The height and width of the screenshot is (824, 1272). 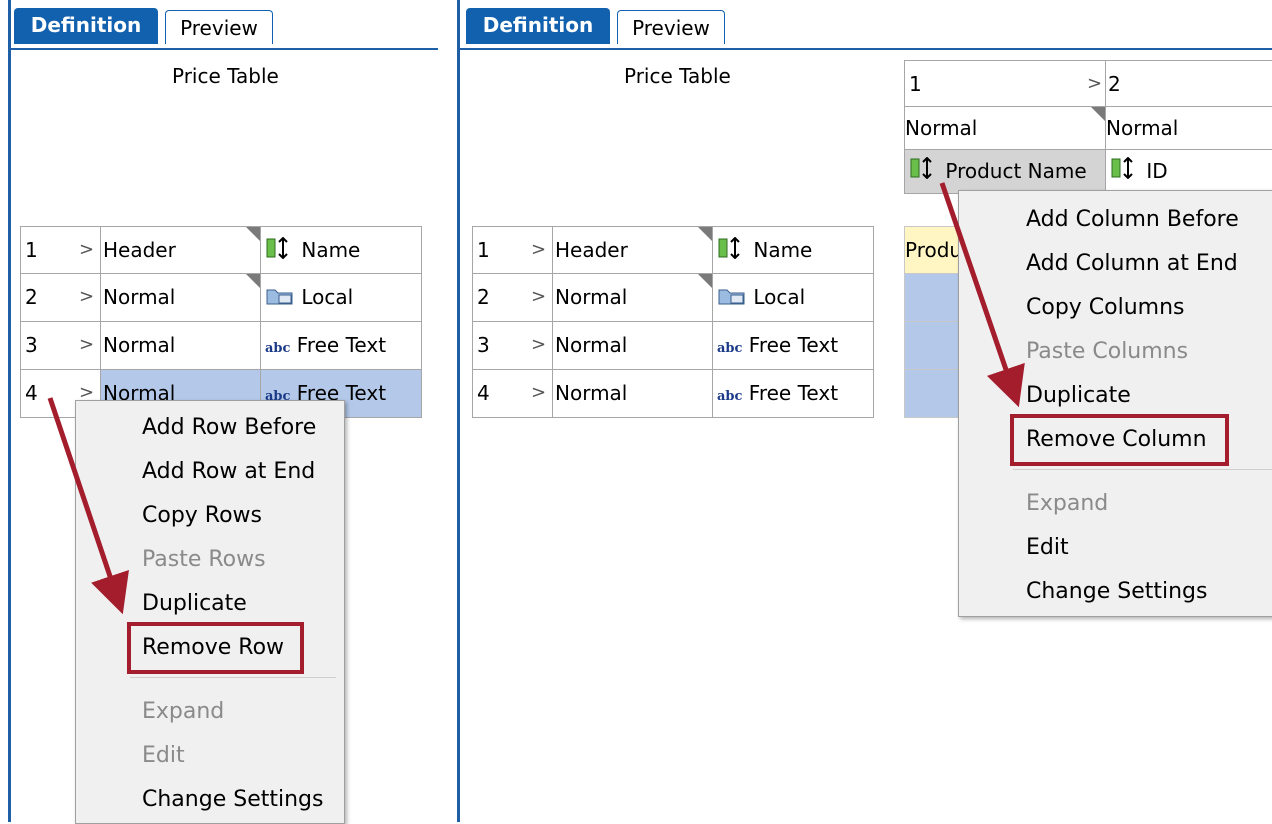 What do you see at coordinates (228, 471) in the screenshot?
I see `menu-item-add-row-at-end: Add Row at End` at bounding box center [228, 471].